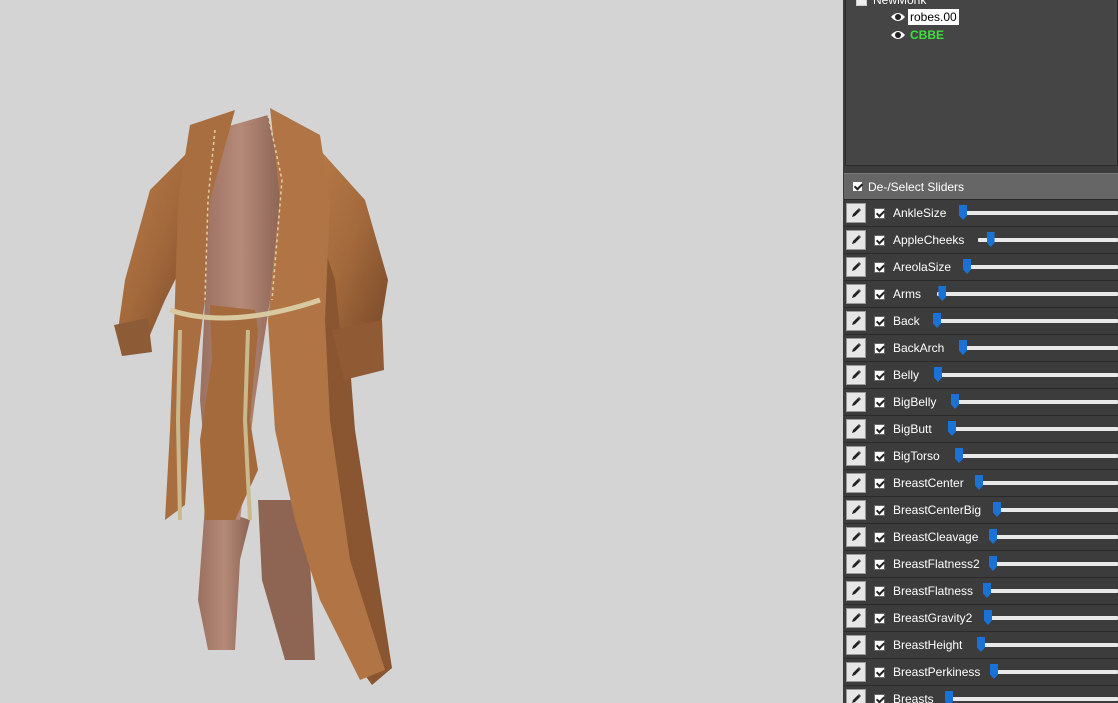 This screenshot has height=703, width=1118. I want to click on slider-label: BreastCenter, so click(928, 483).